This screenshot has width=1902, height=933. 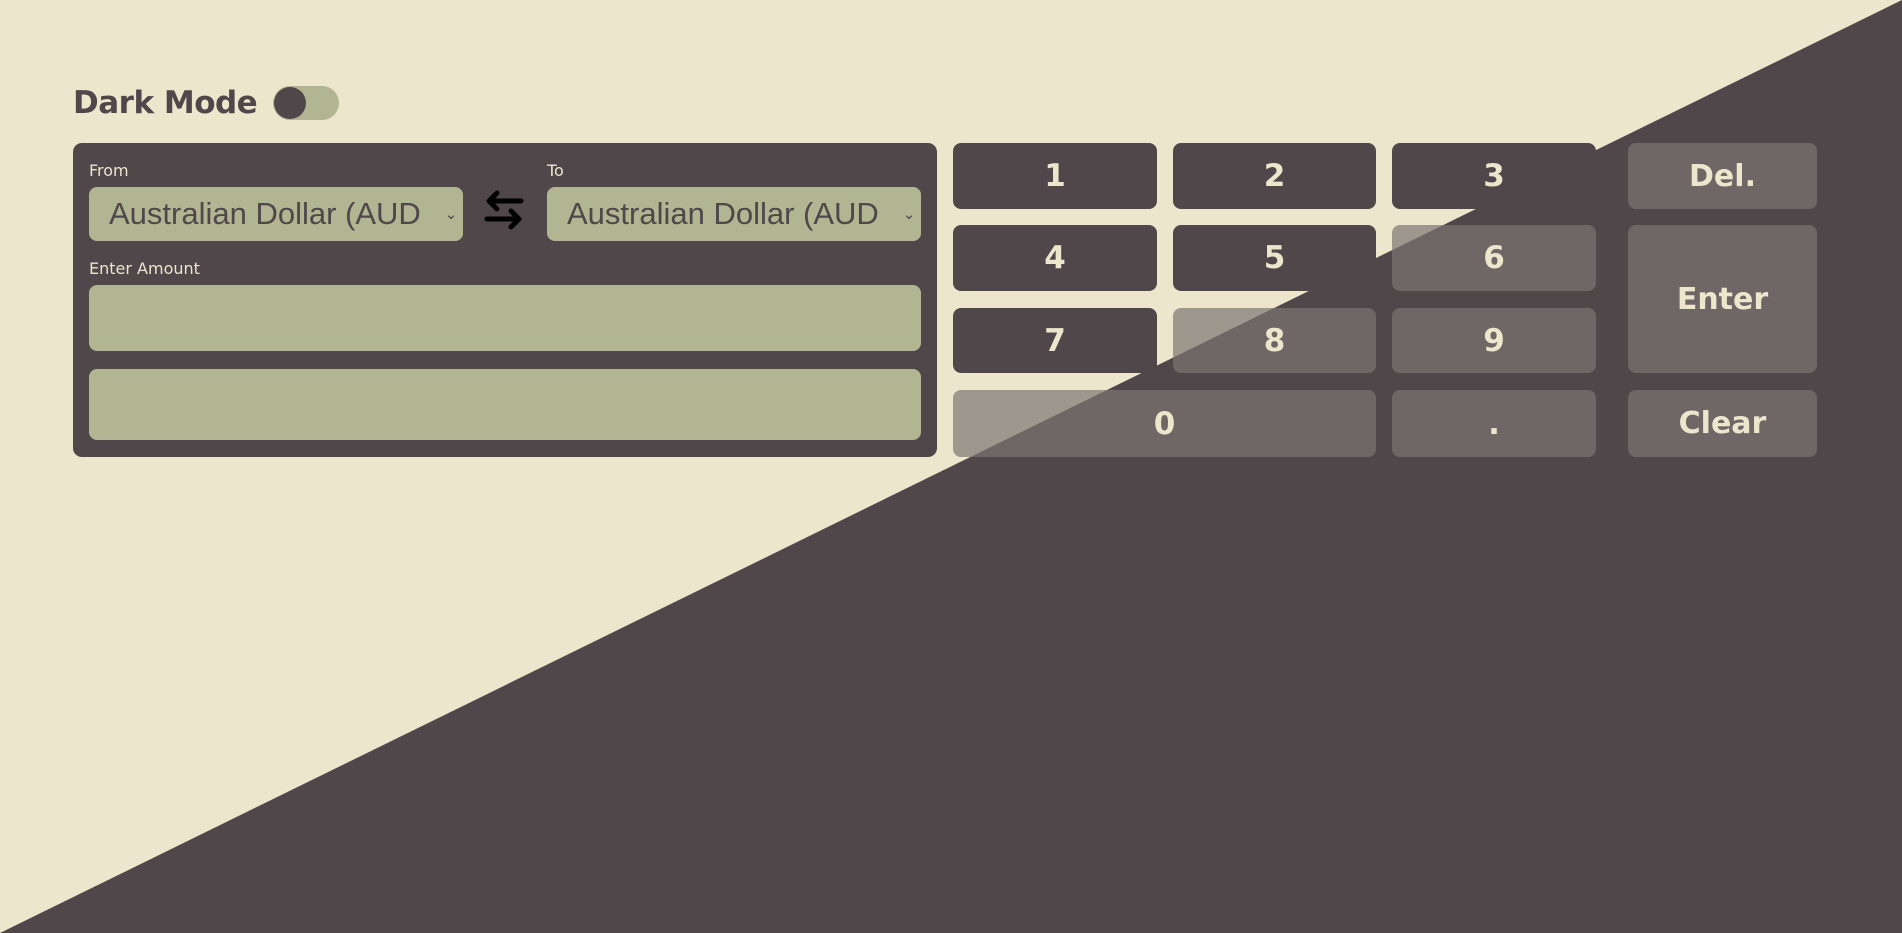 I want to click on swap-arrows-icon, so click(x=504, y=210).